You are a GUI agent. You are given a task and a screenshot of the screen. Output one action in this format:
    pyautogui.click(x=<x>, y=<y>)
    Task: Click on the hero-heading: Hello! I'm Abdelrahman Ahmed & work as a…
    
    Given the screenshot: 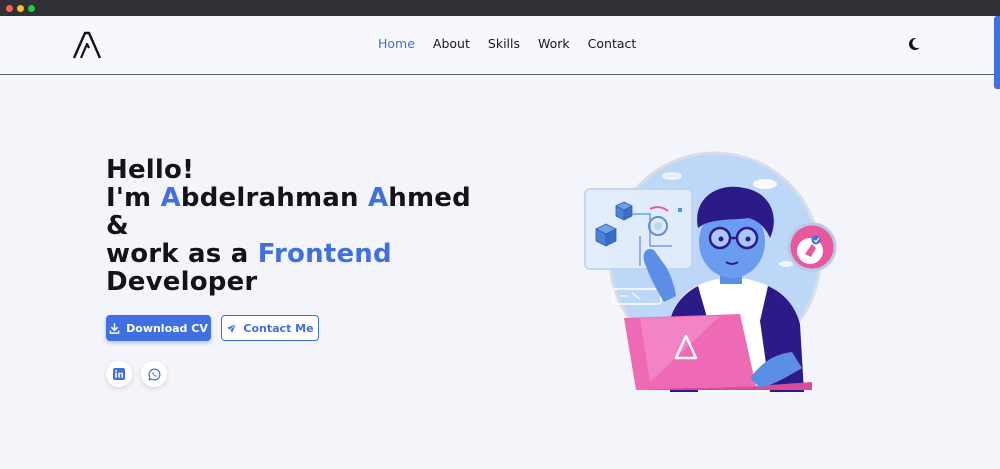 What is the action you would take?
    pyautogui.click(x=288, y=226)
    